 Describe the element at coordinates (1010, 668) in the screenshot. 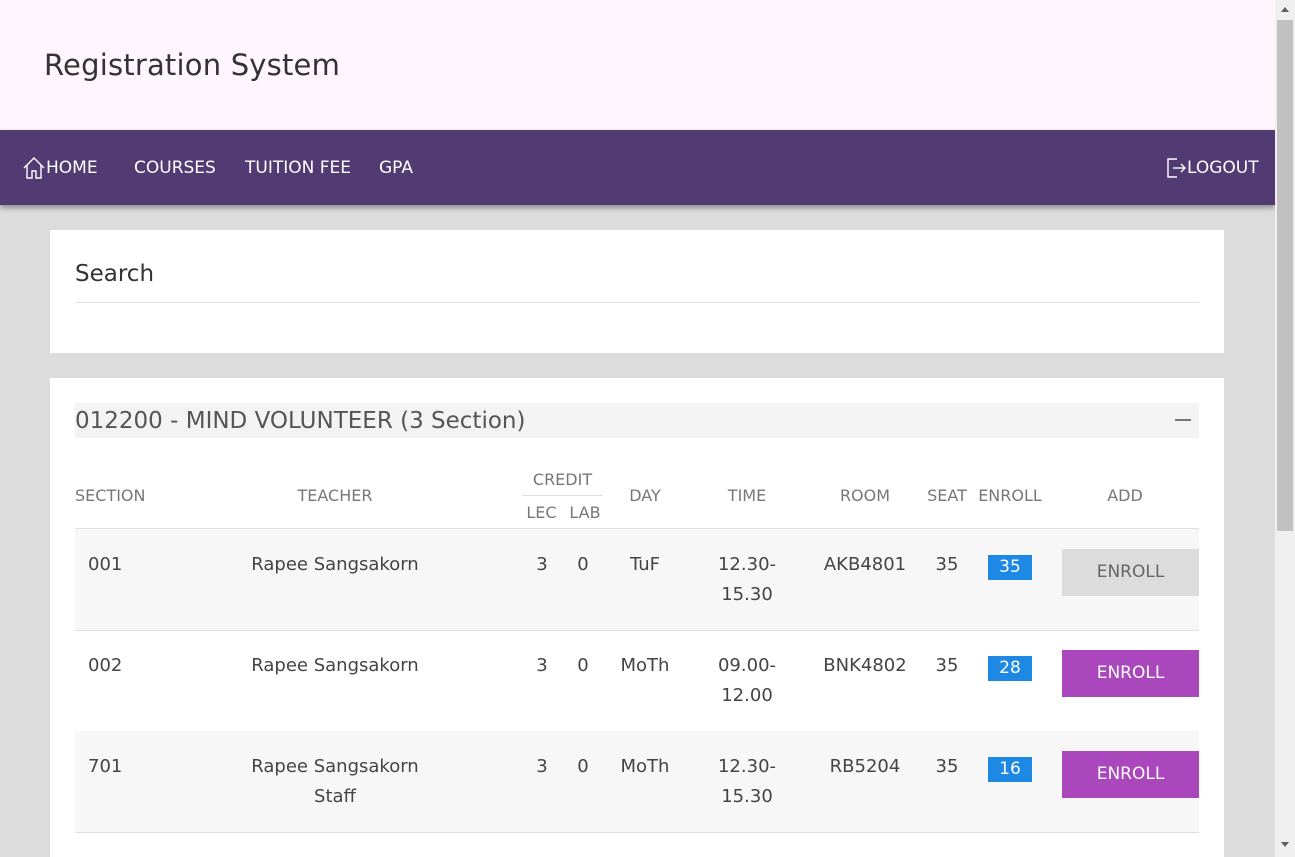

I see `enroll-count-badge: 28` at that location.